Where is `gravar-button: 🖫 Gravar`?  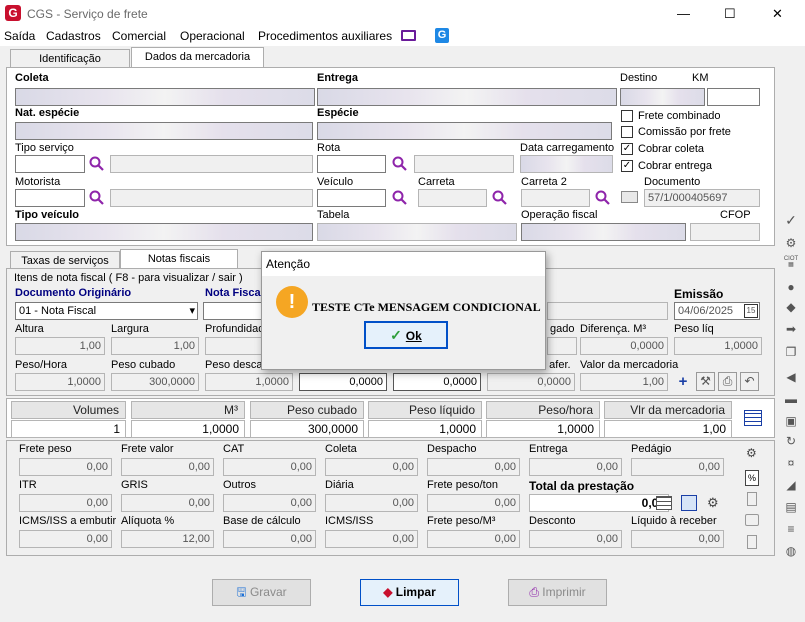 gravar-button: 🖫 Gravar is located at coordinates (261, 592).